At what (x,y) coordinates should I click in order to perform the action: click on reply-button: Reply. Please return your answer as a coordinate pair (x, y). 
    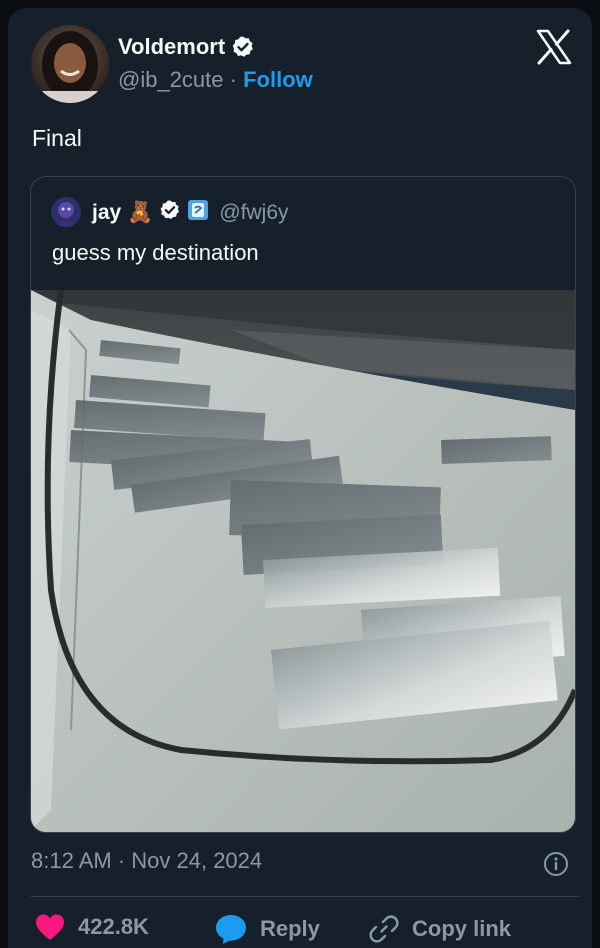
    Looking at the image, I should click on (267, 929).